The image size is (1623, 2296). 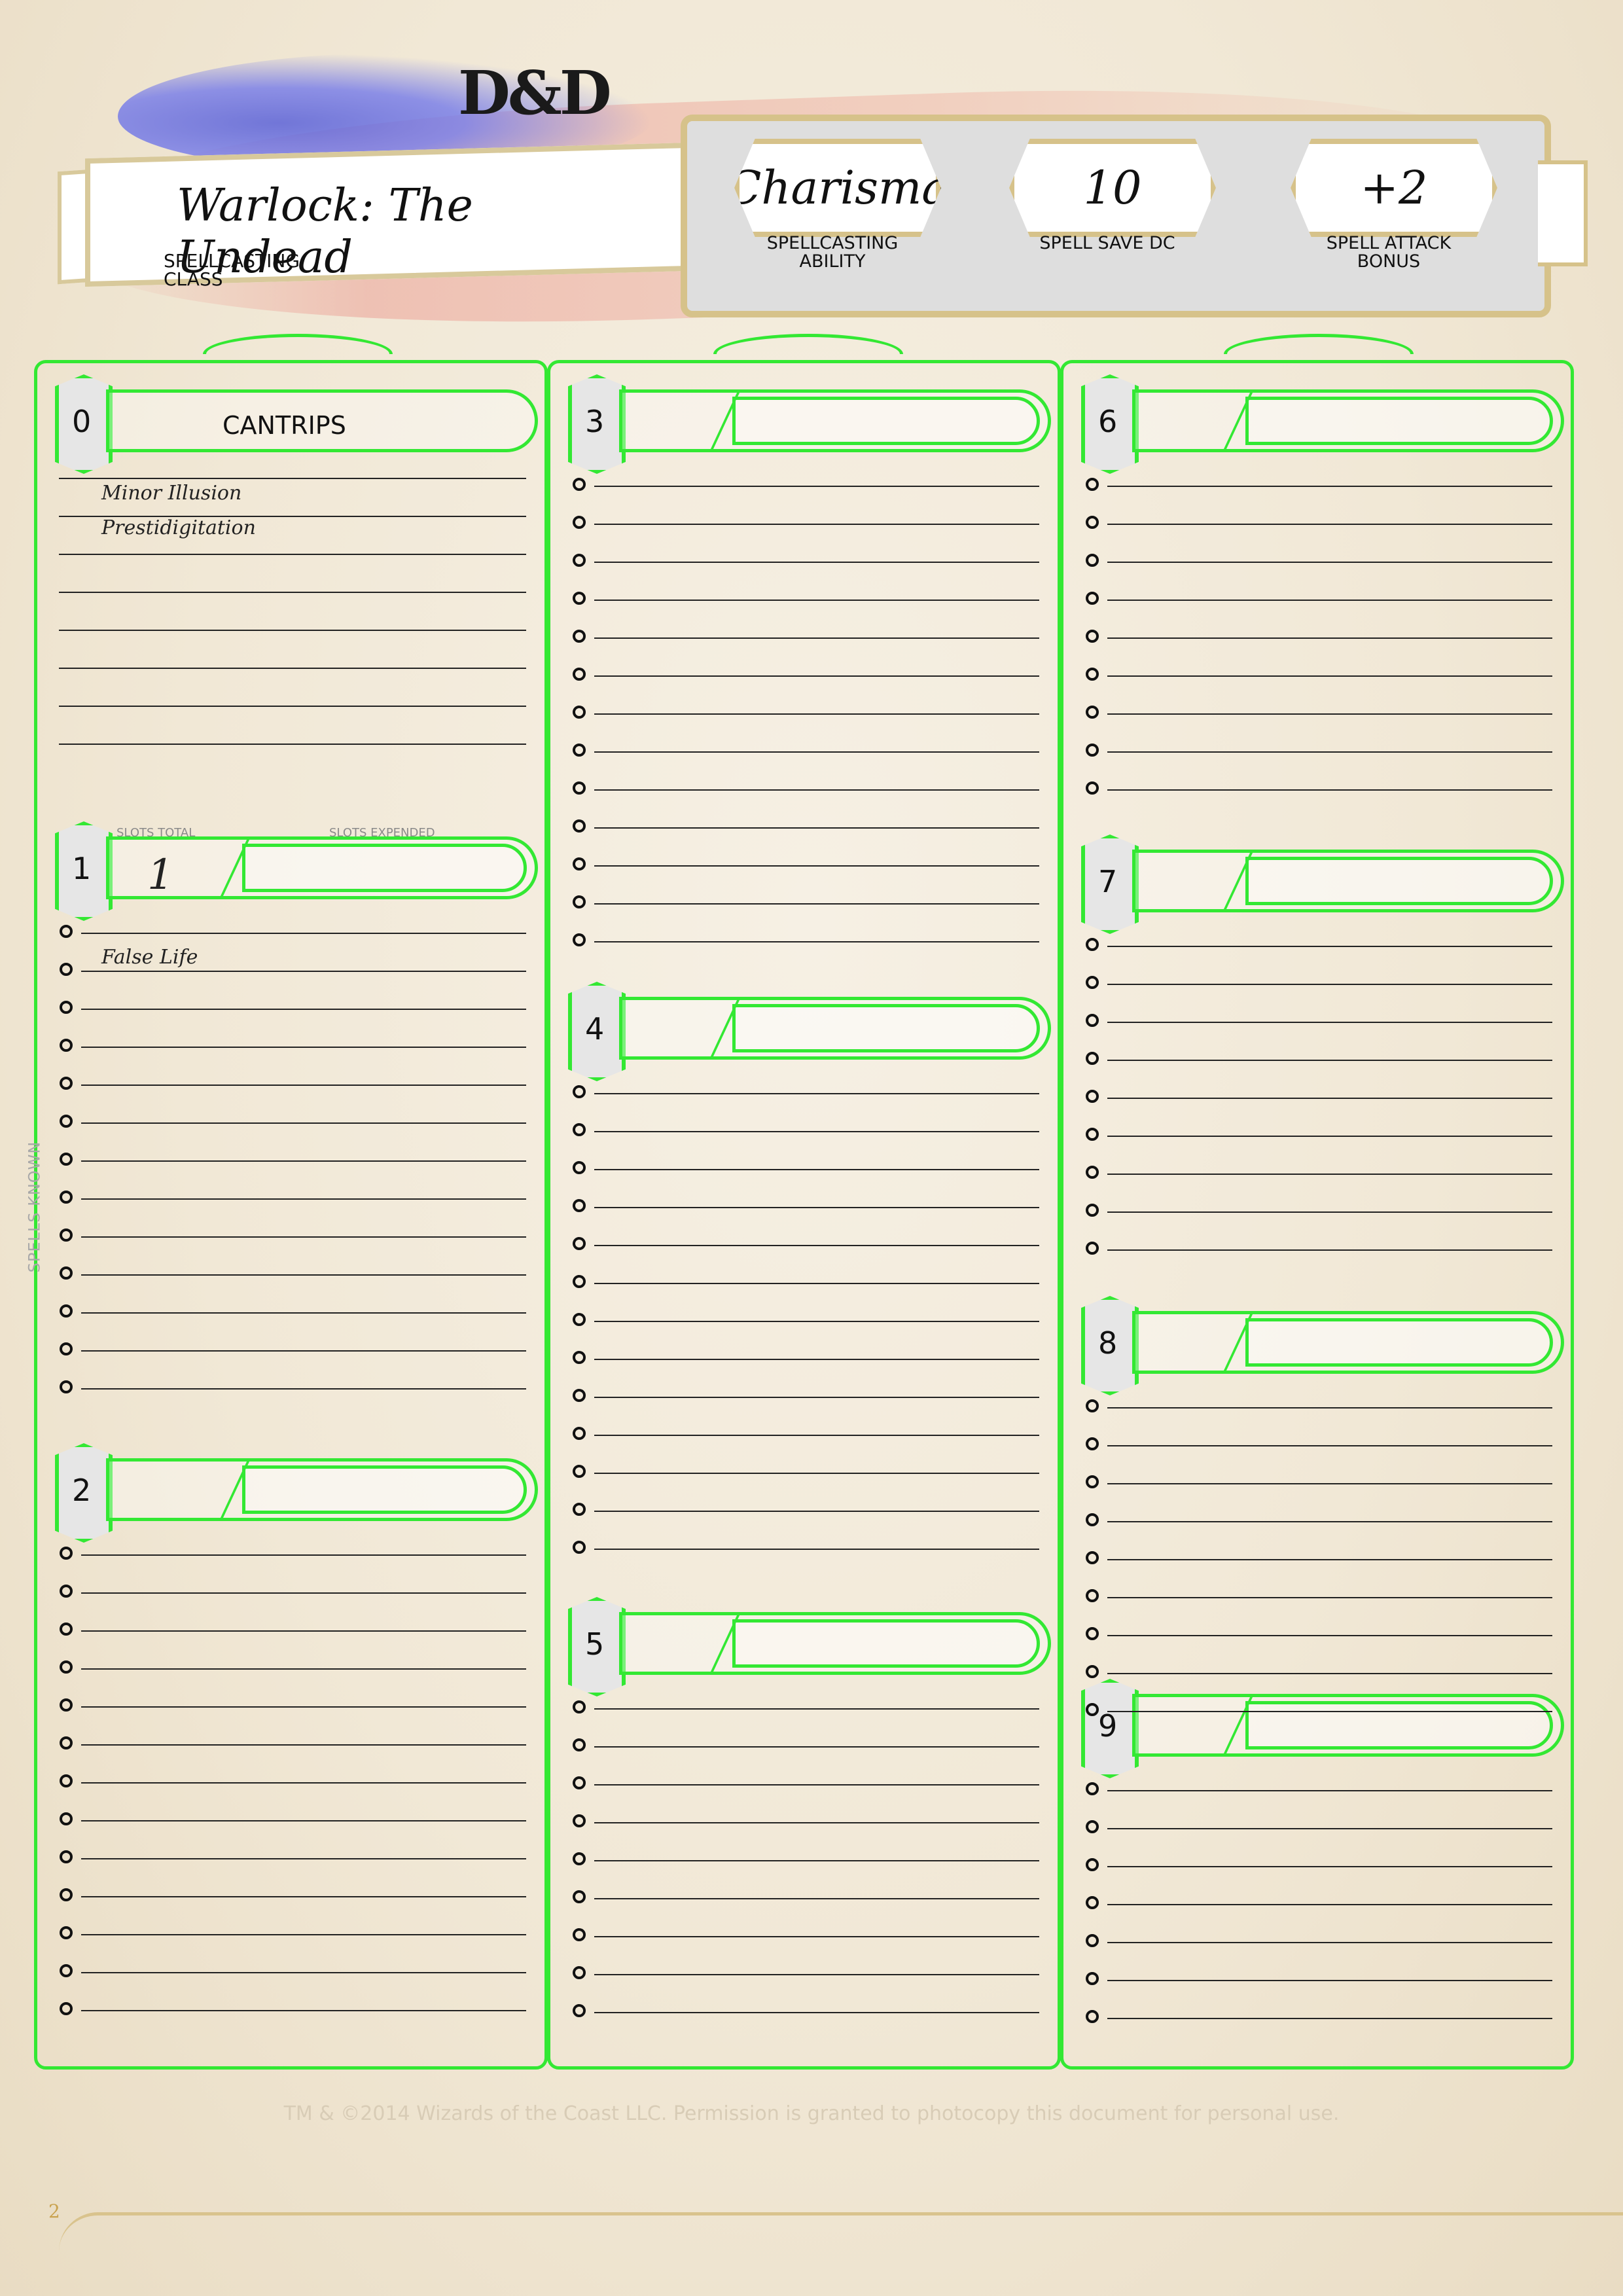 What do you see at coordinates (1399, 421) in the screenshot?
I see `level-6-slots-expended-field` at bounding box center [1399, 421].